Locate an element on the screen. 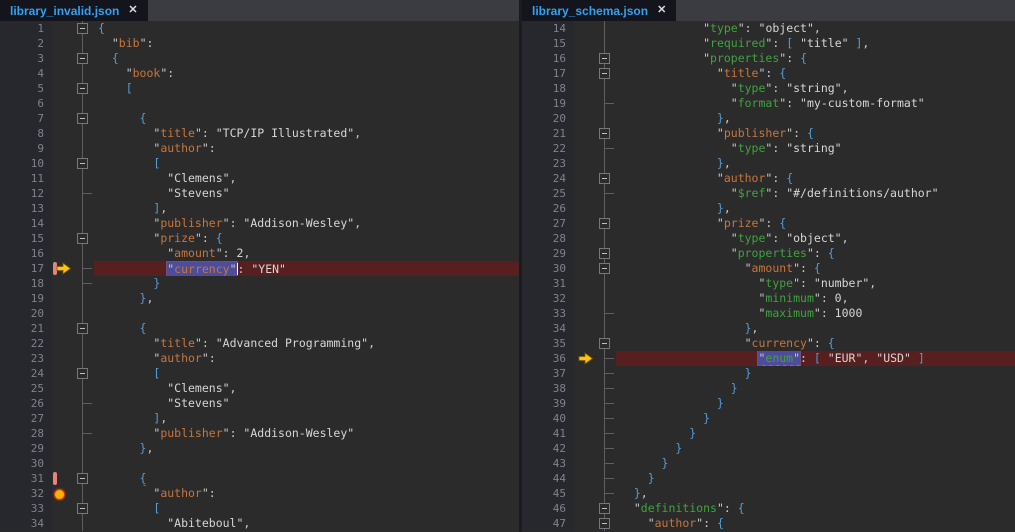  code-line: 25 "Clemens", is located at coordinates (259, 388).